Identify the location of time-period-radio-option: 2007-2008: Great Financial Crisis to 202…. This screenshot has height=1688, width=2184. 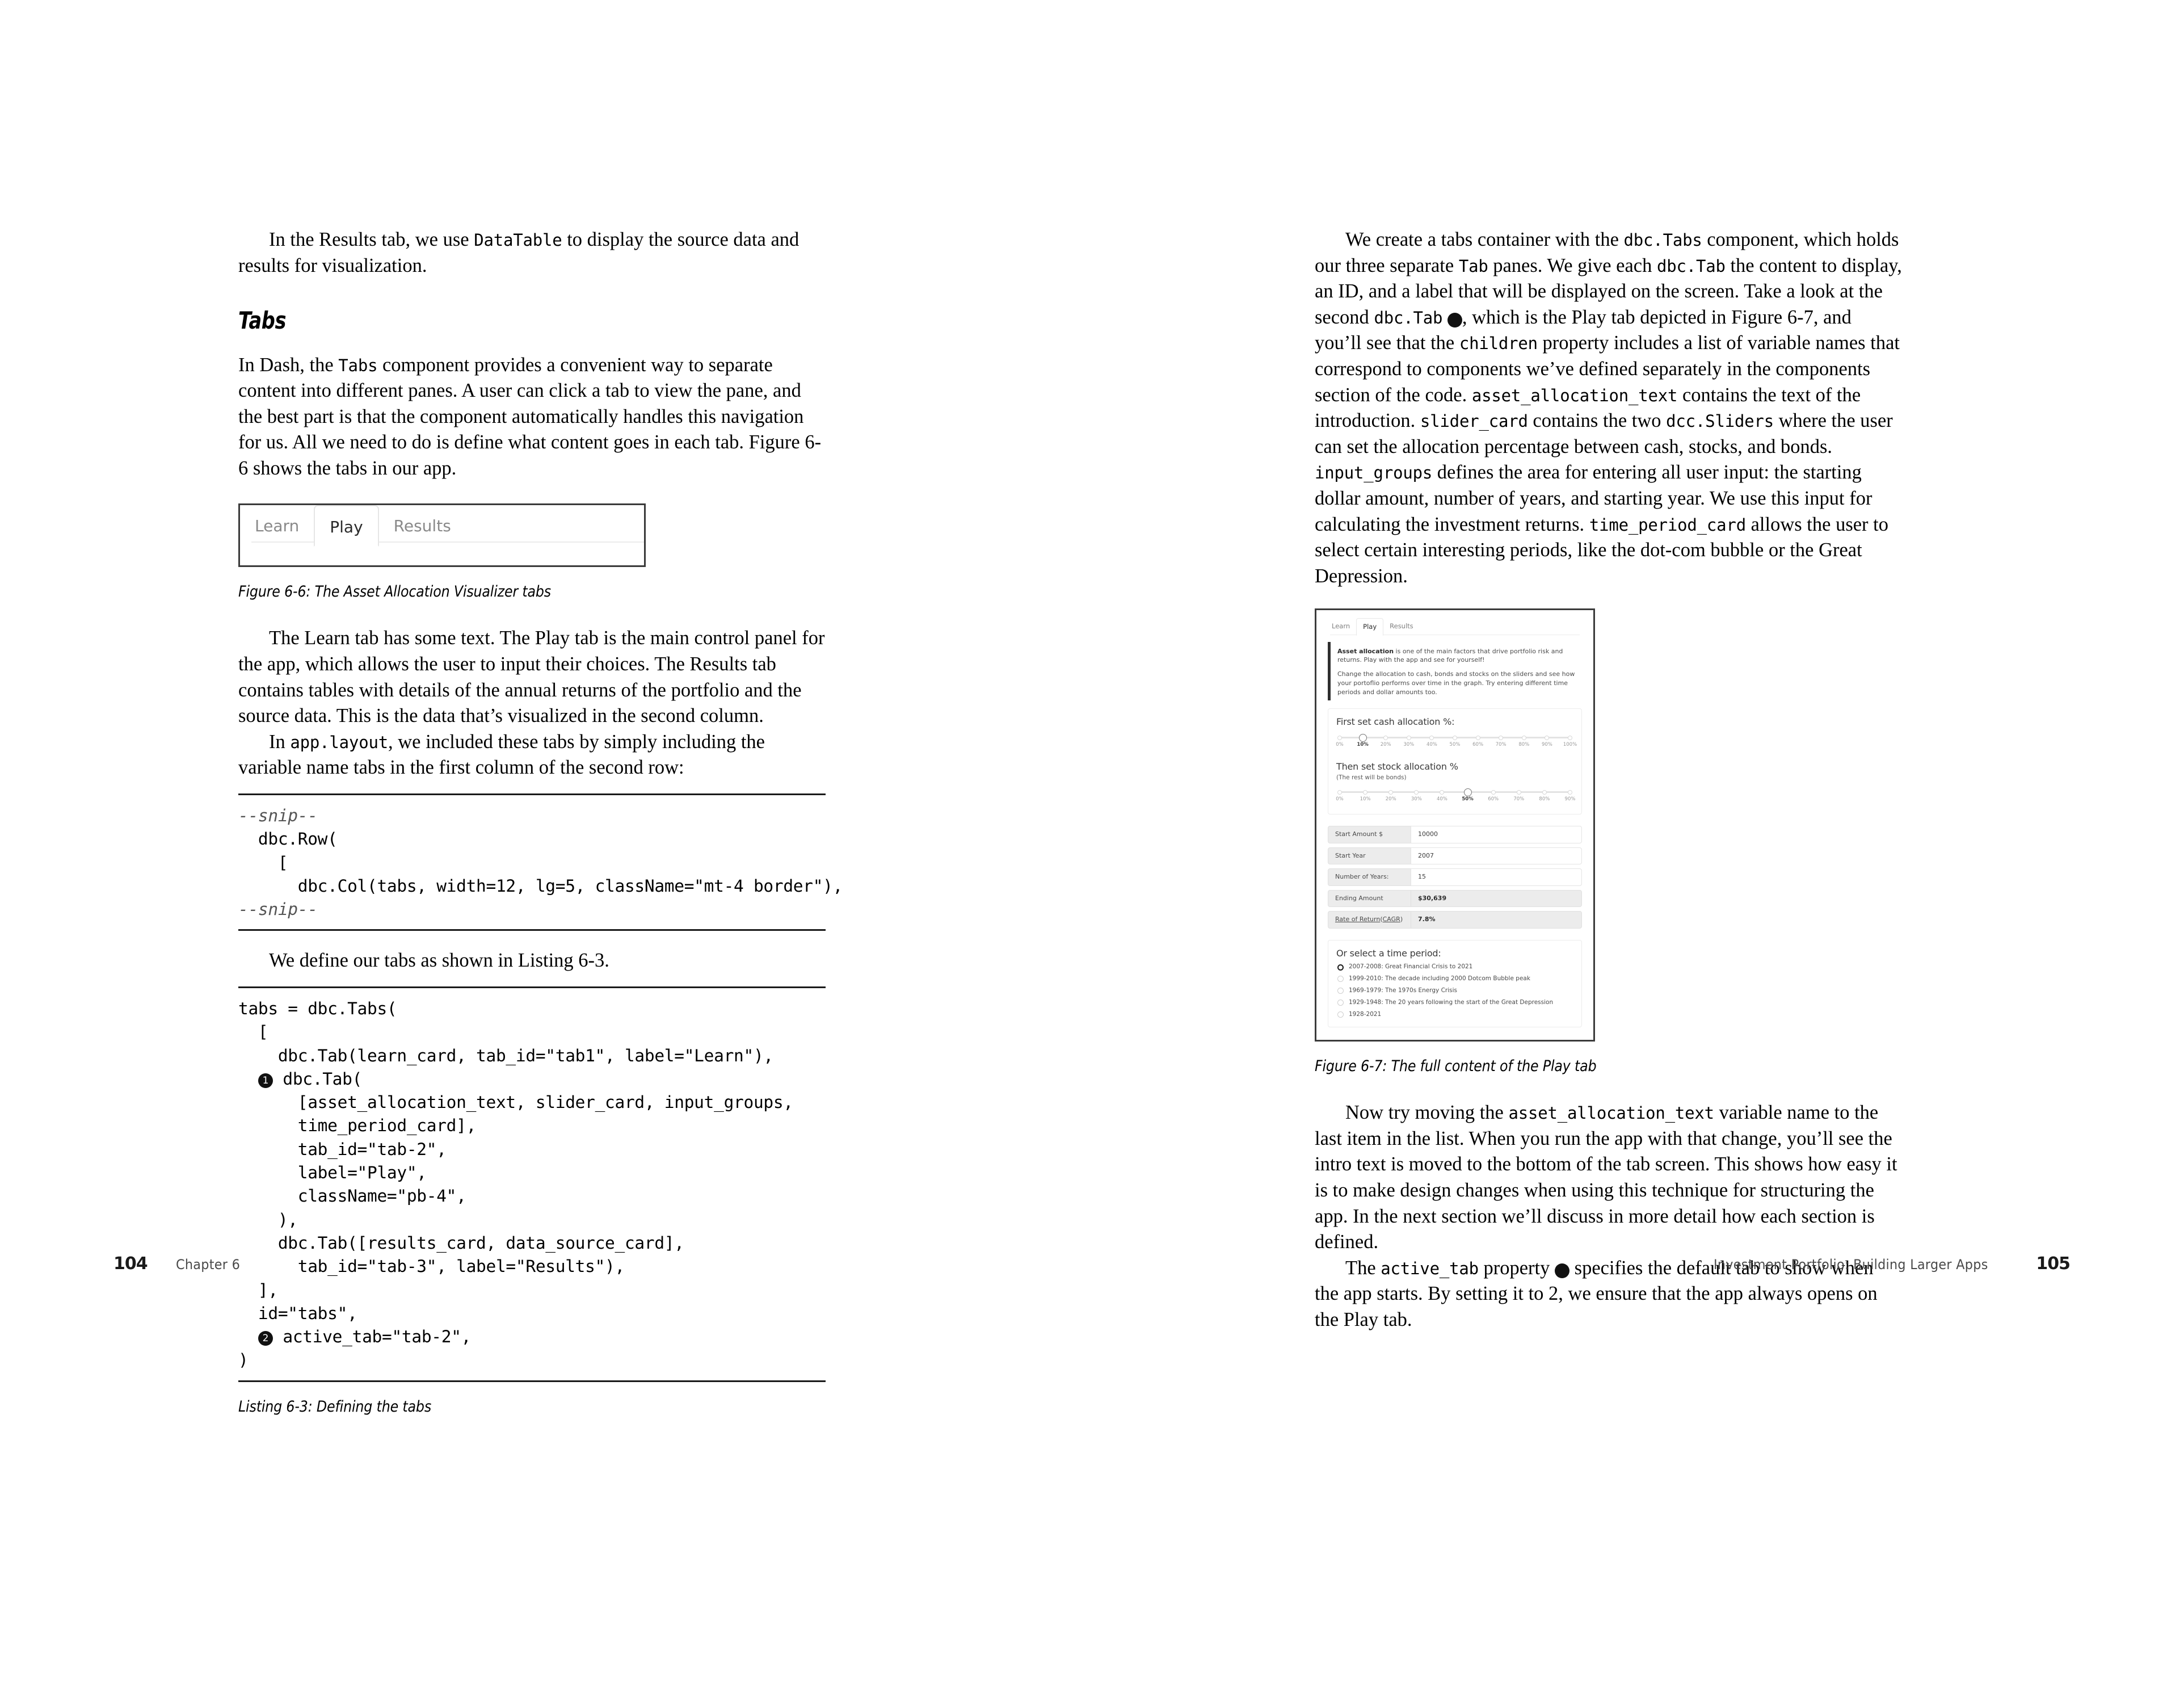
(1455, 967).